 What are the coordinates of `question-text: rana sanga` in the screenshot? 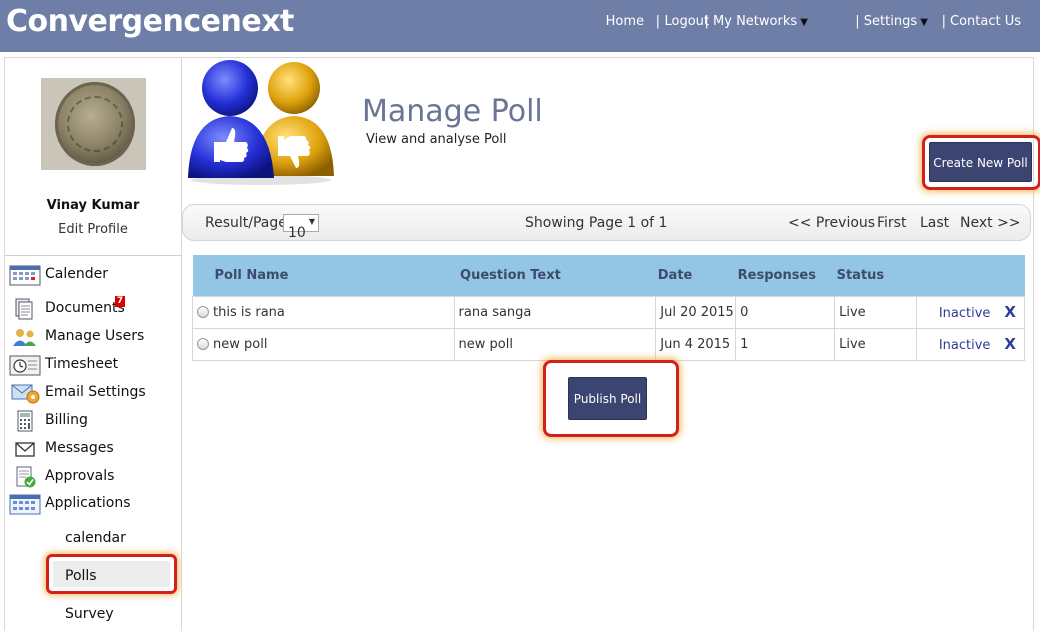 It's located at (555, 312).